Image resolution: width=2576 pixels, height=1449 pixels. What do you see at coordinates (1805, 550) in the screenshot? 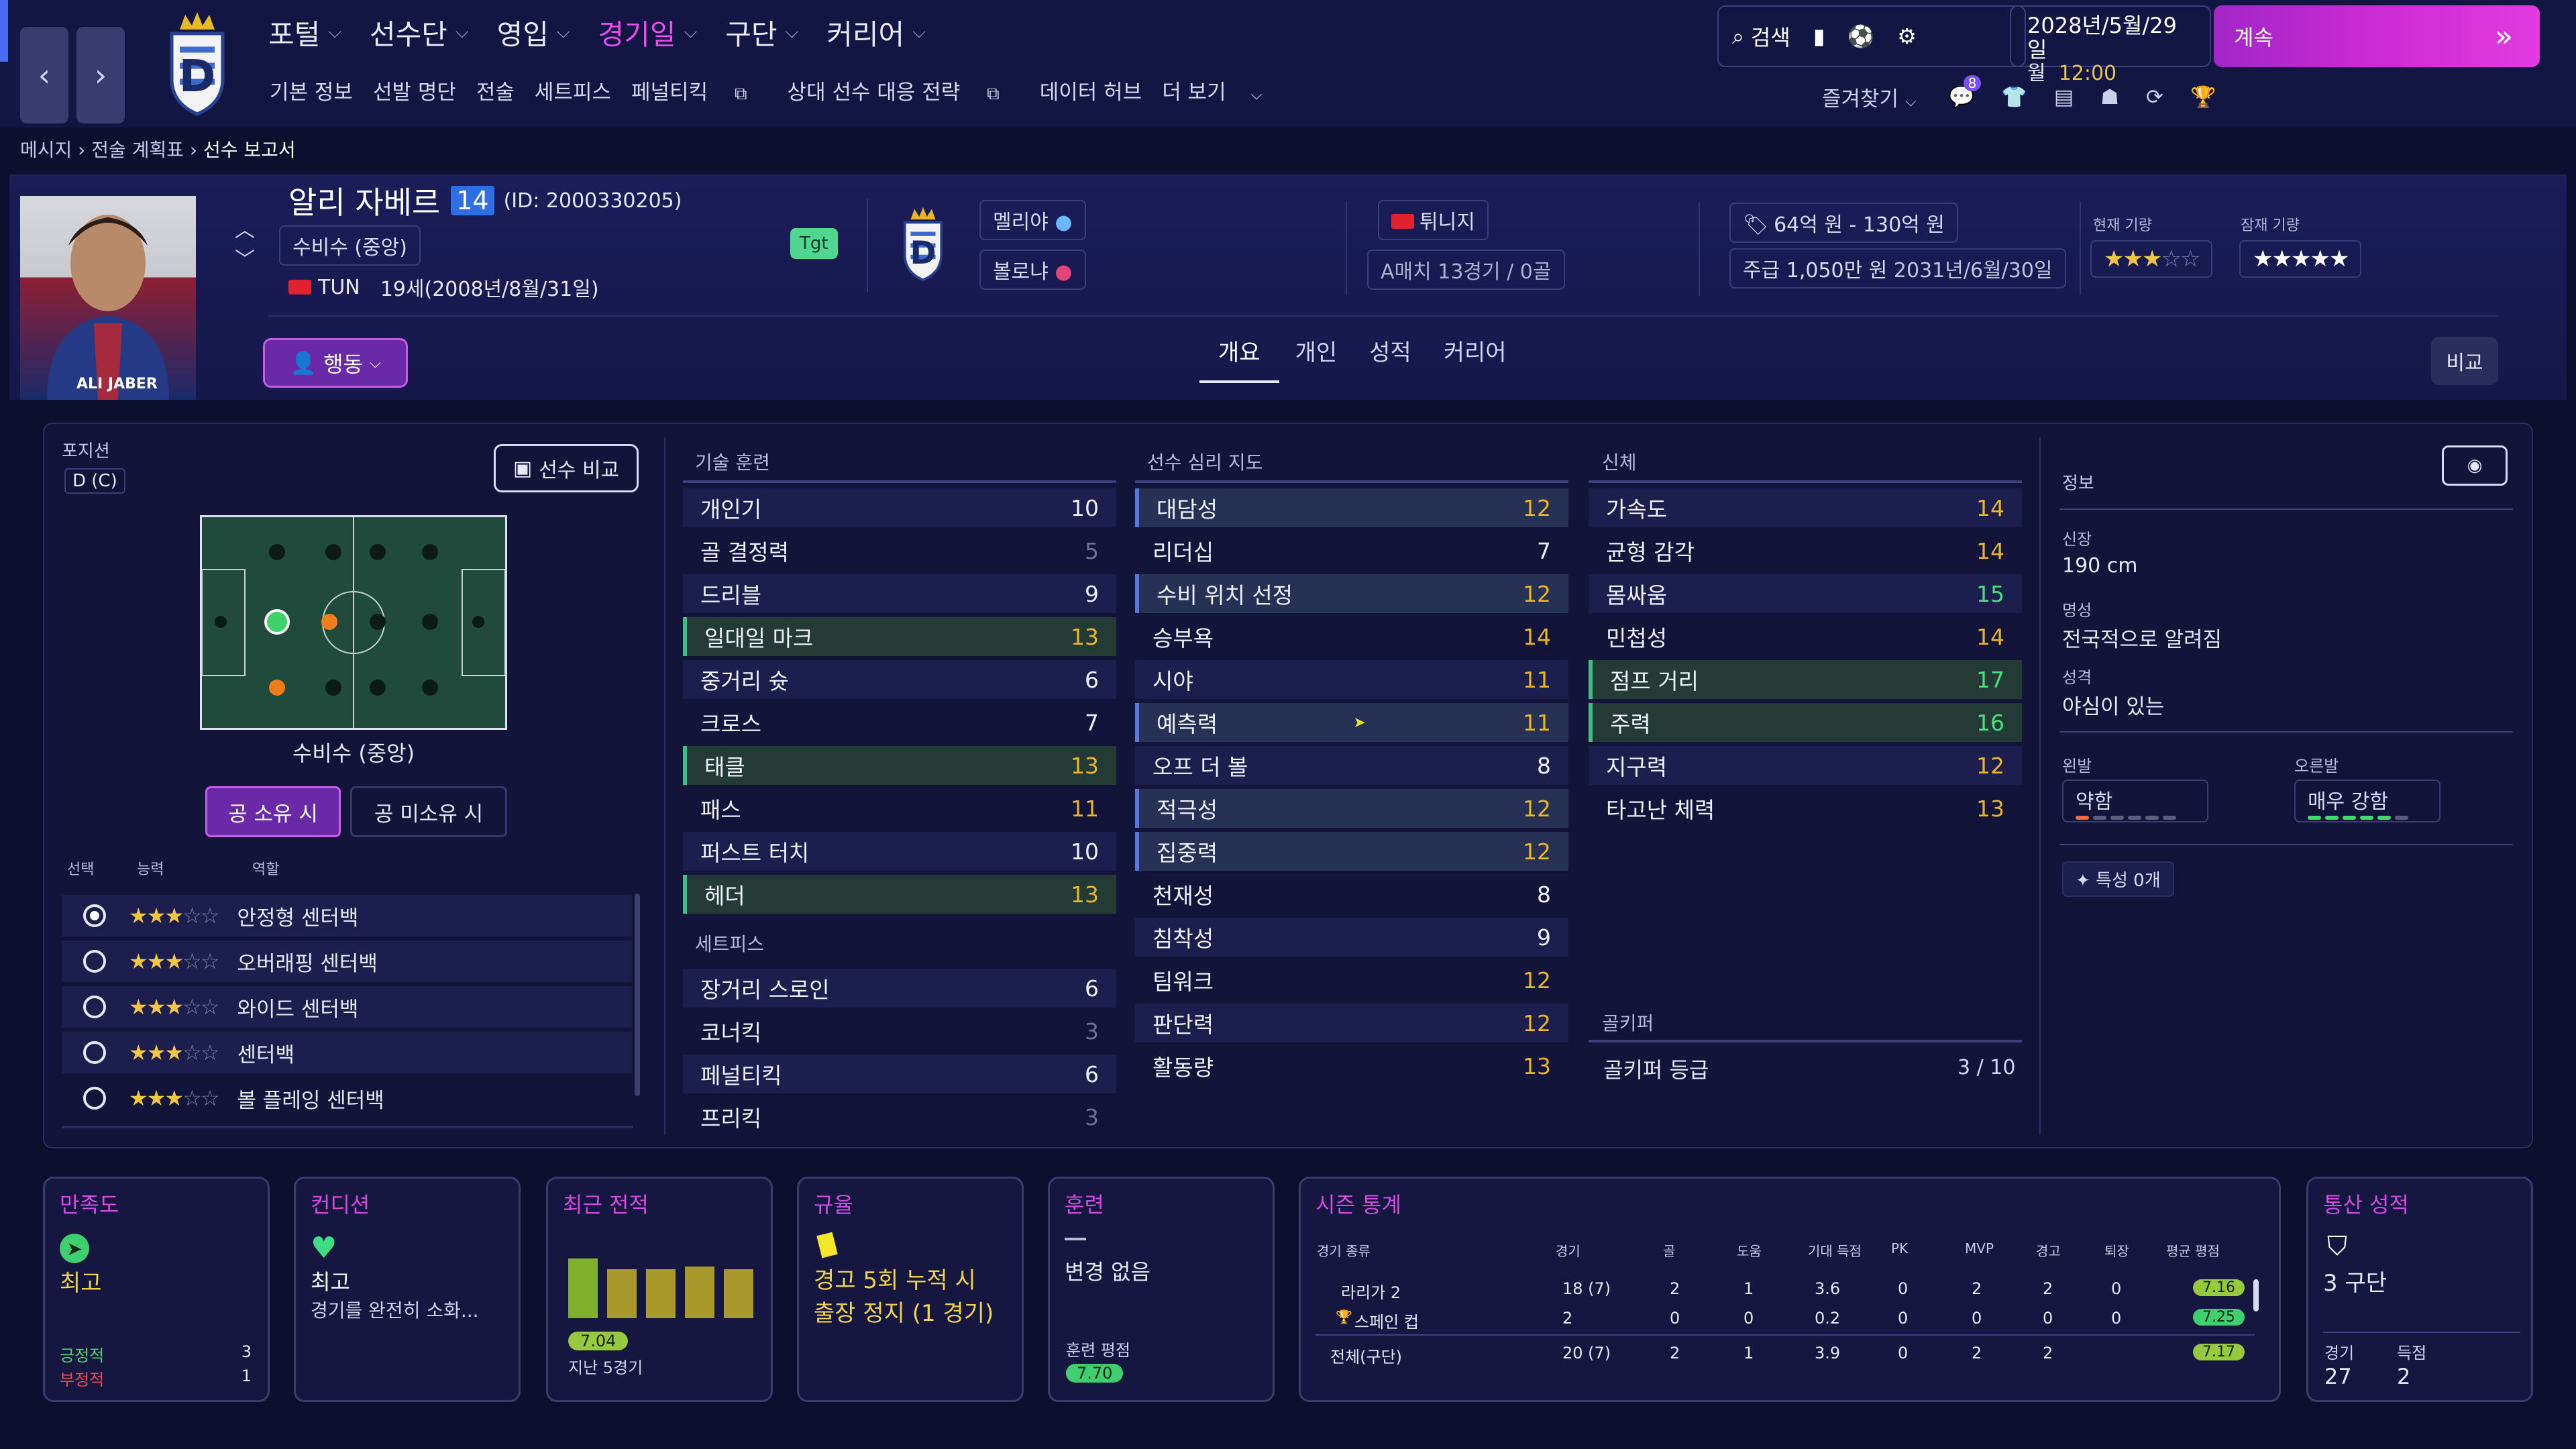
I see `attribute-row: 균형 감각 14` at bounding box center [1805, 550].